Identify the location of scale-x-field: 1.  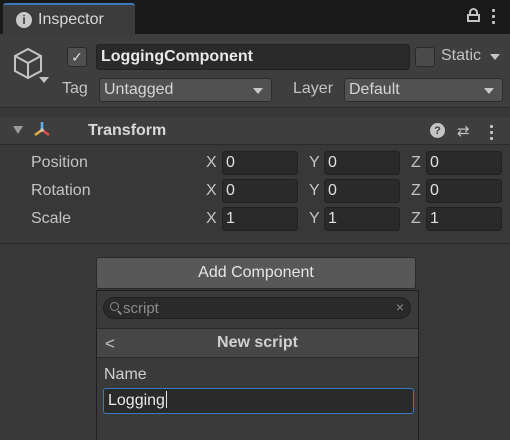
(260, 219).